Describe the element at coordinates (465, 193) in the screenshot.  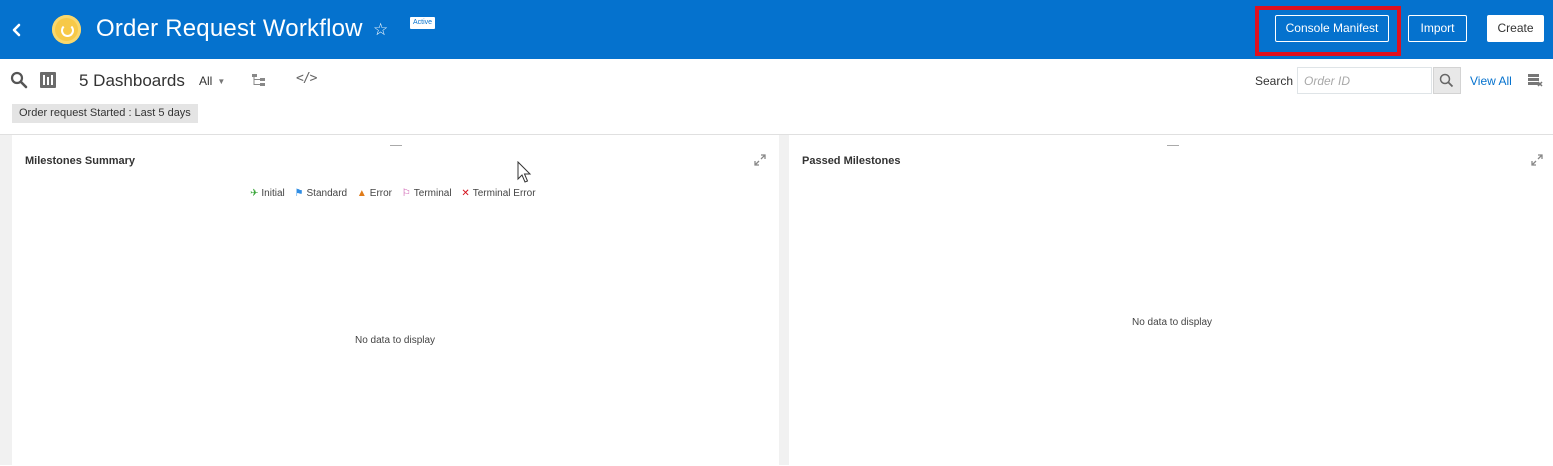
I see `x-icon: ✕` at that location.